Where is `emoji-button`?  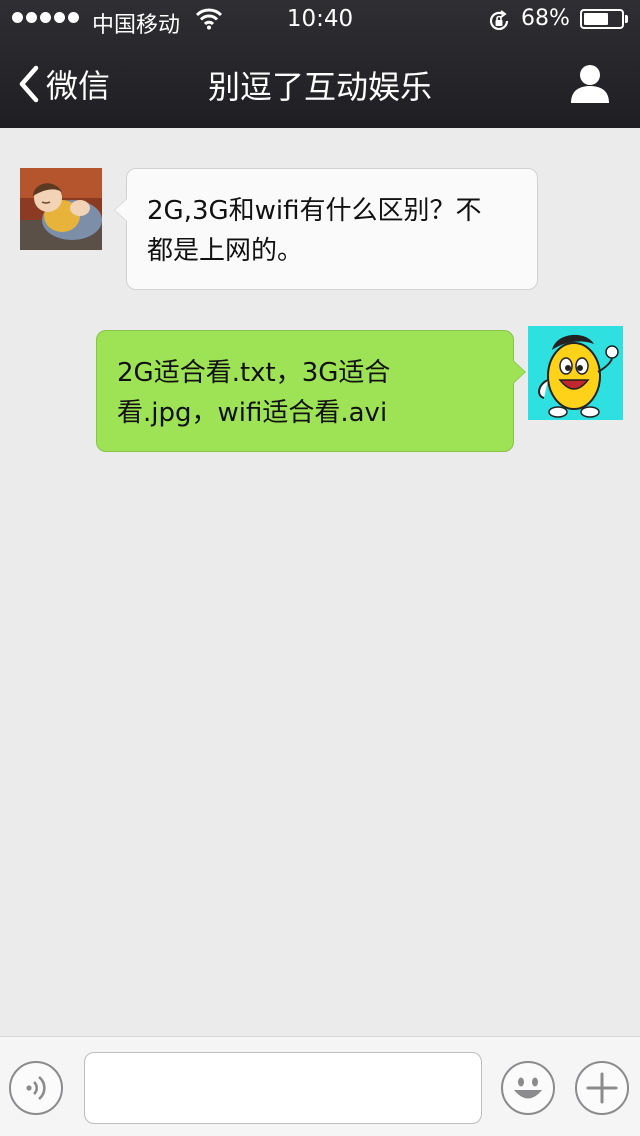 emoji-button is located at coordinates (528, 1088).